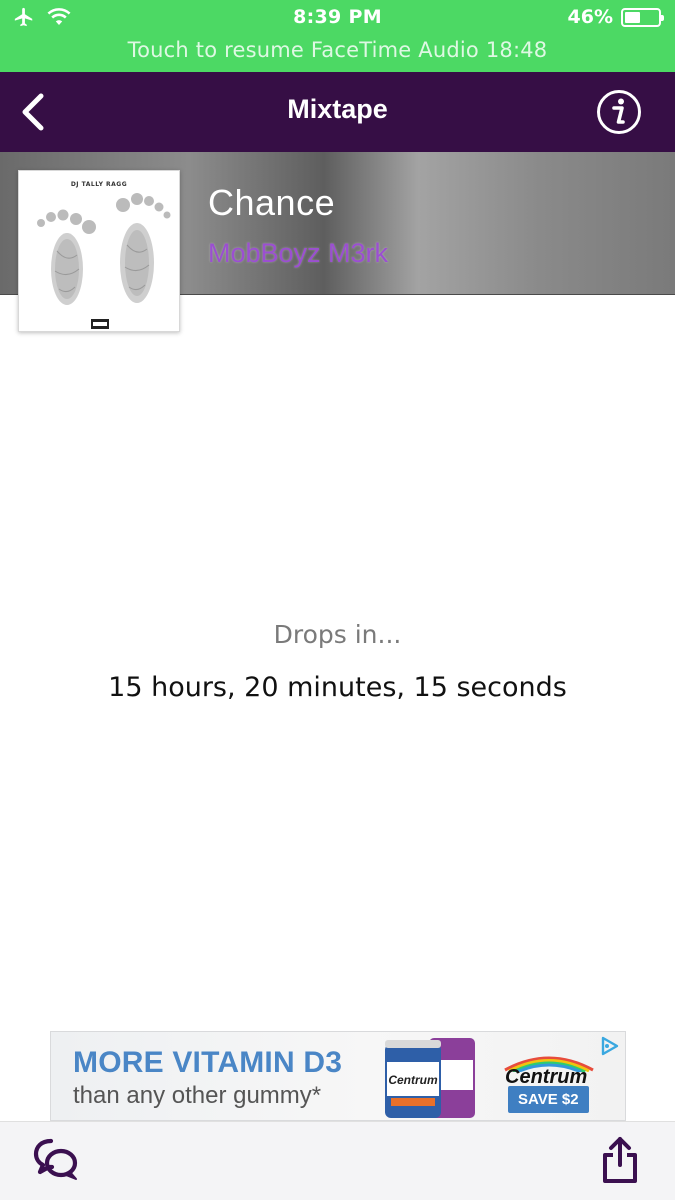  I want to click on share-button, so click(620, 1160).